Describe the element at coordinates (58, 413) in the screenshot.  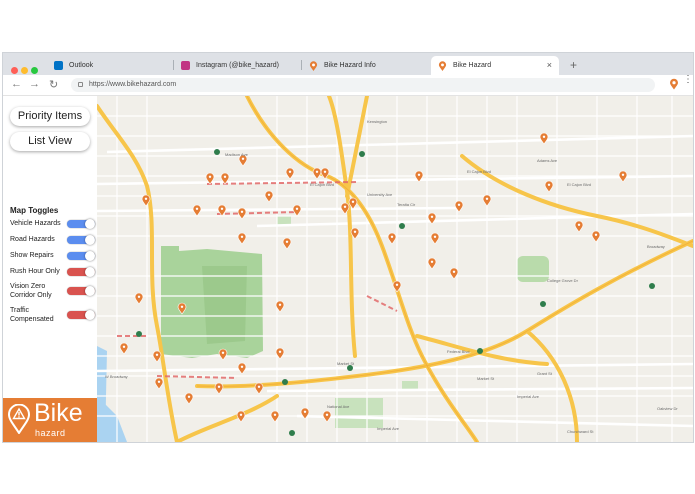
I see `logo-word: Bike` at that location.